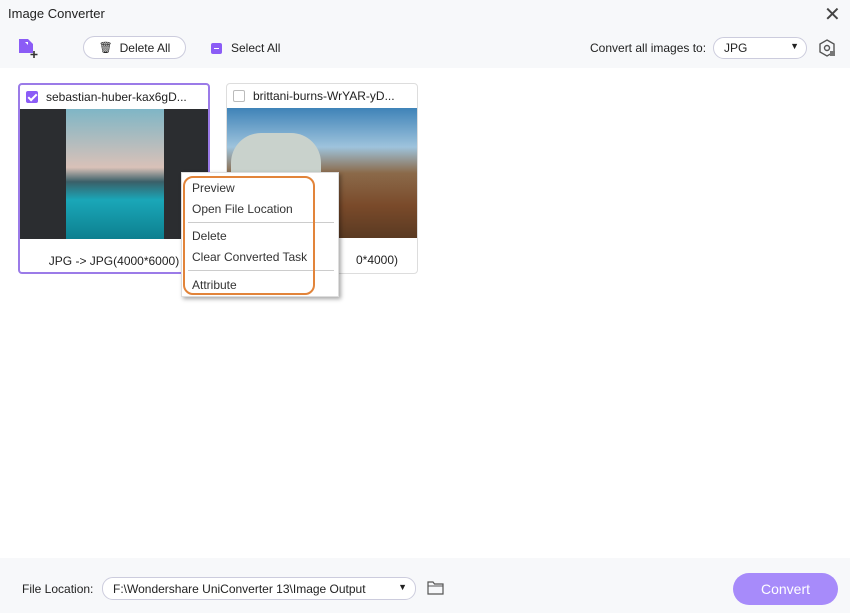  What do you see at coordinates (213, 188) in the screenshot?
I see `menu-item-preview: Preview` at bounding box center [213, 188].